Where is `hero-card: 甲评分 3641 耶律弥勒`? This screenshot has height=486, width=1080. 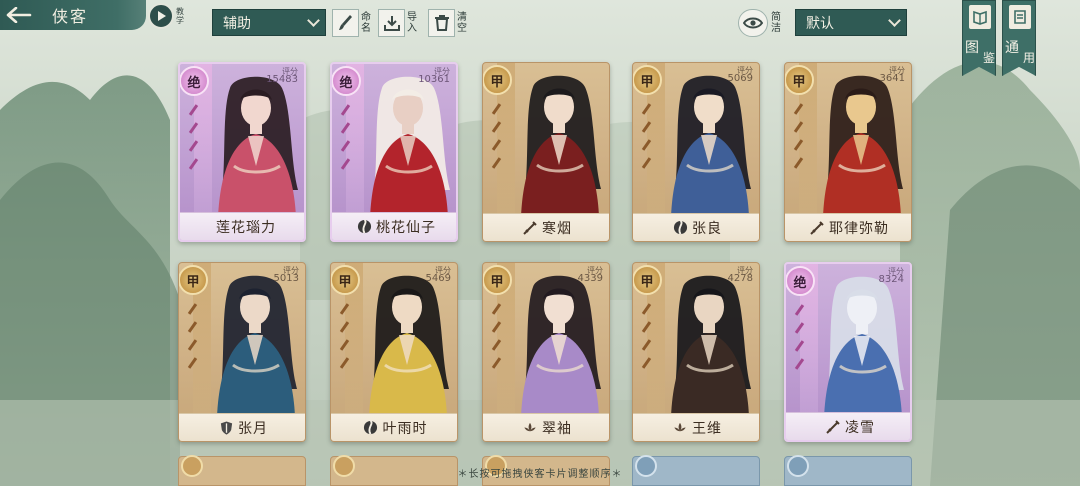
hero-card: 甲评分 3641 耶律弥勒 is located at coordinates (848, 152).